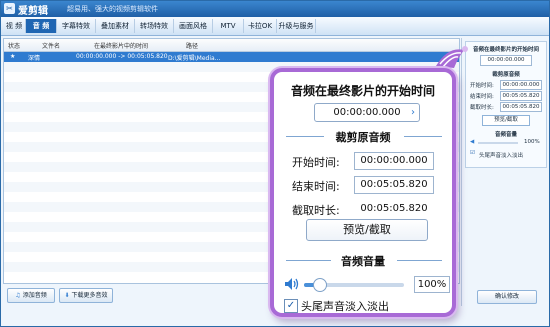 Image resolution: width=550 pixels, height=327 pixels. What do you see at coordinates (498, 143) in the screenshot?
I see `rp-volume-slider` at bounding box center [498, 143].